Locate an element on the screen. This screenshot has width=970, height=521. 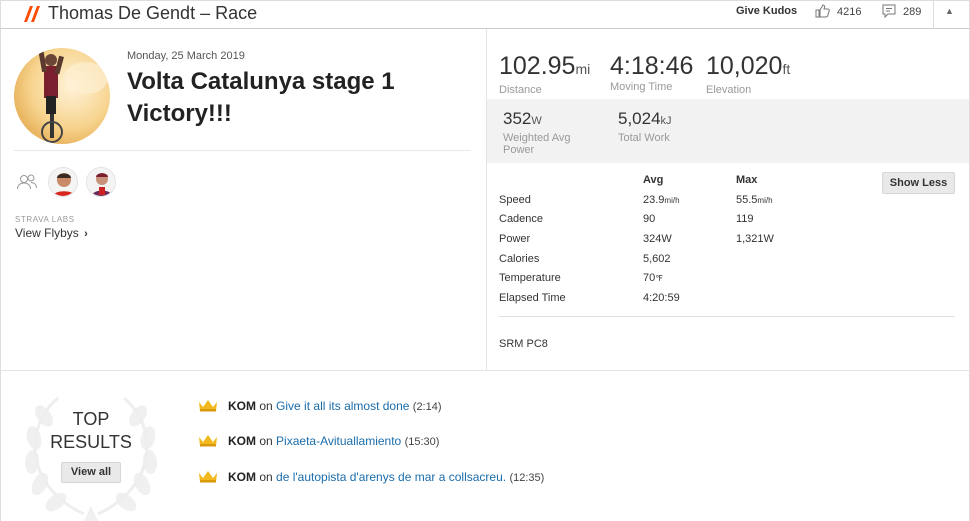
kudos-count: 4216 is located at coordinates (849, 12).